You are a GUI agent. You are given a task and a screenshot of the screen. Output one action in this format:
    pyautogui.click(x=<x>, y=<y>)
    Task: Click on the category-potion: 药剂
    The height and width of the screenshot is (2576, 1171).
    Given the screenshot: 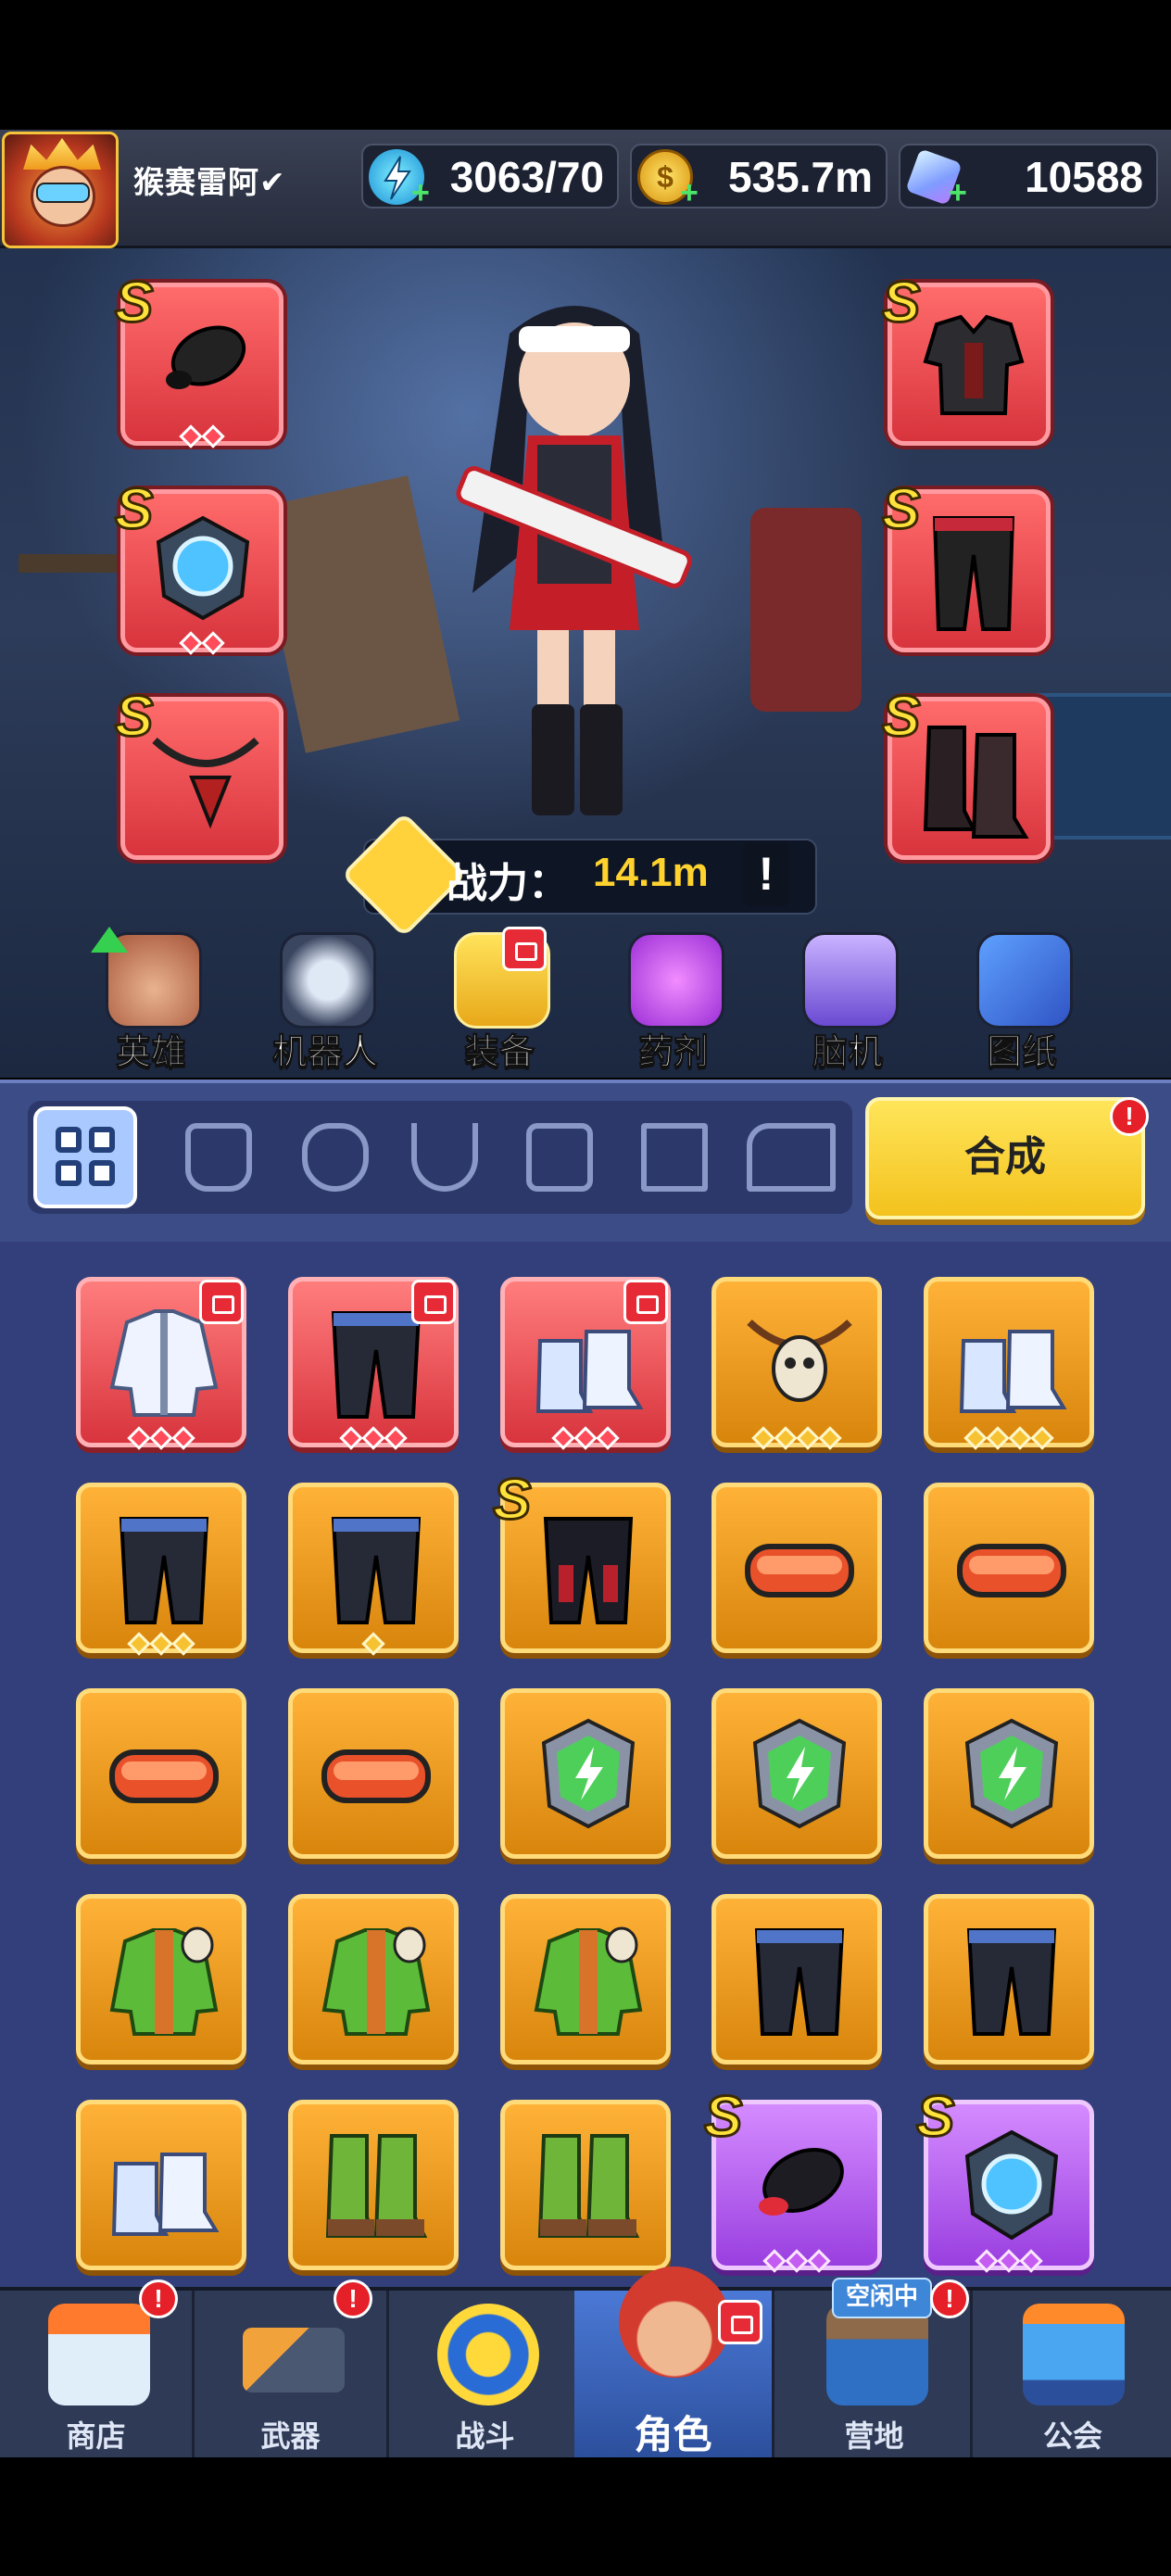 What is the action you would take?
    pyautogui.click(x=674, y=1001)
    